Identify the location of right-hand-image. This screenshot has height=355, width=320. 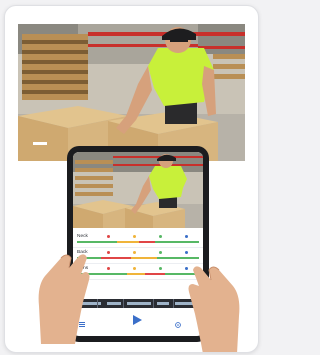
(214, 309).